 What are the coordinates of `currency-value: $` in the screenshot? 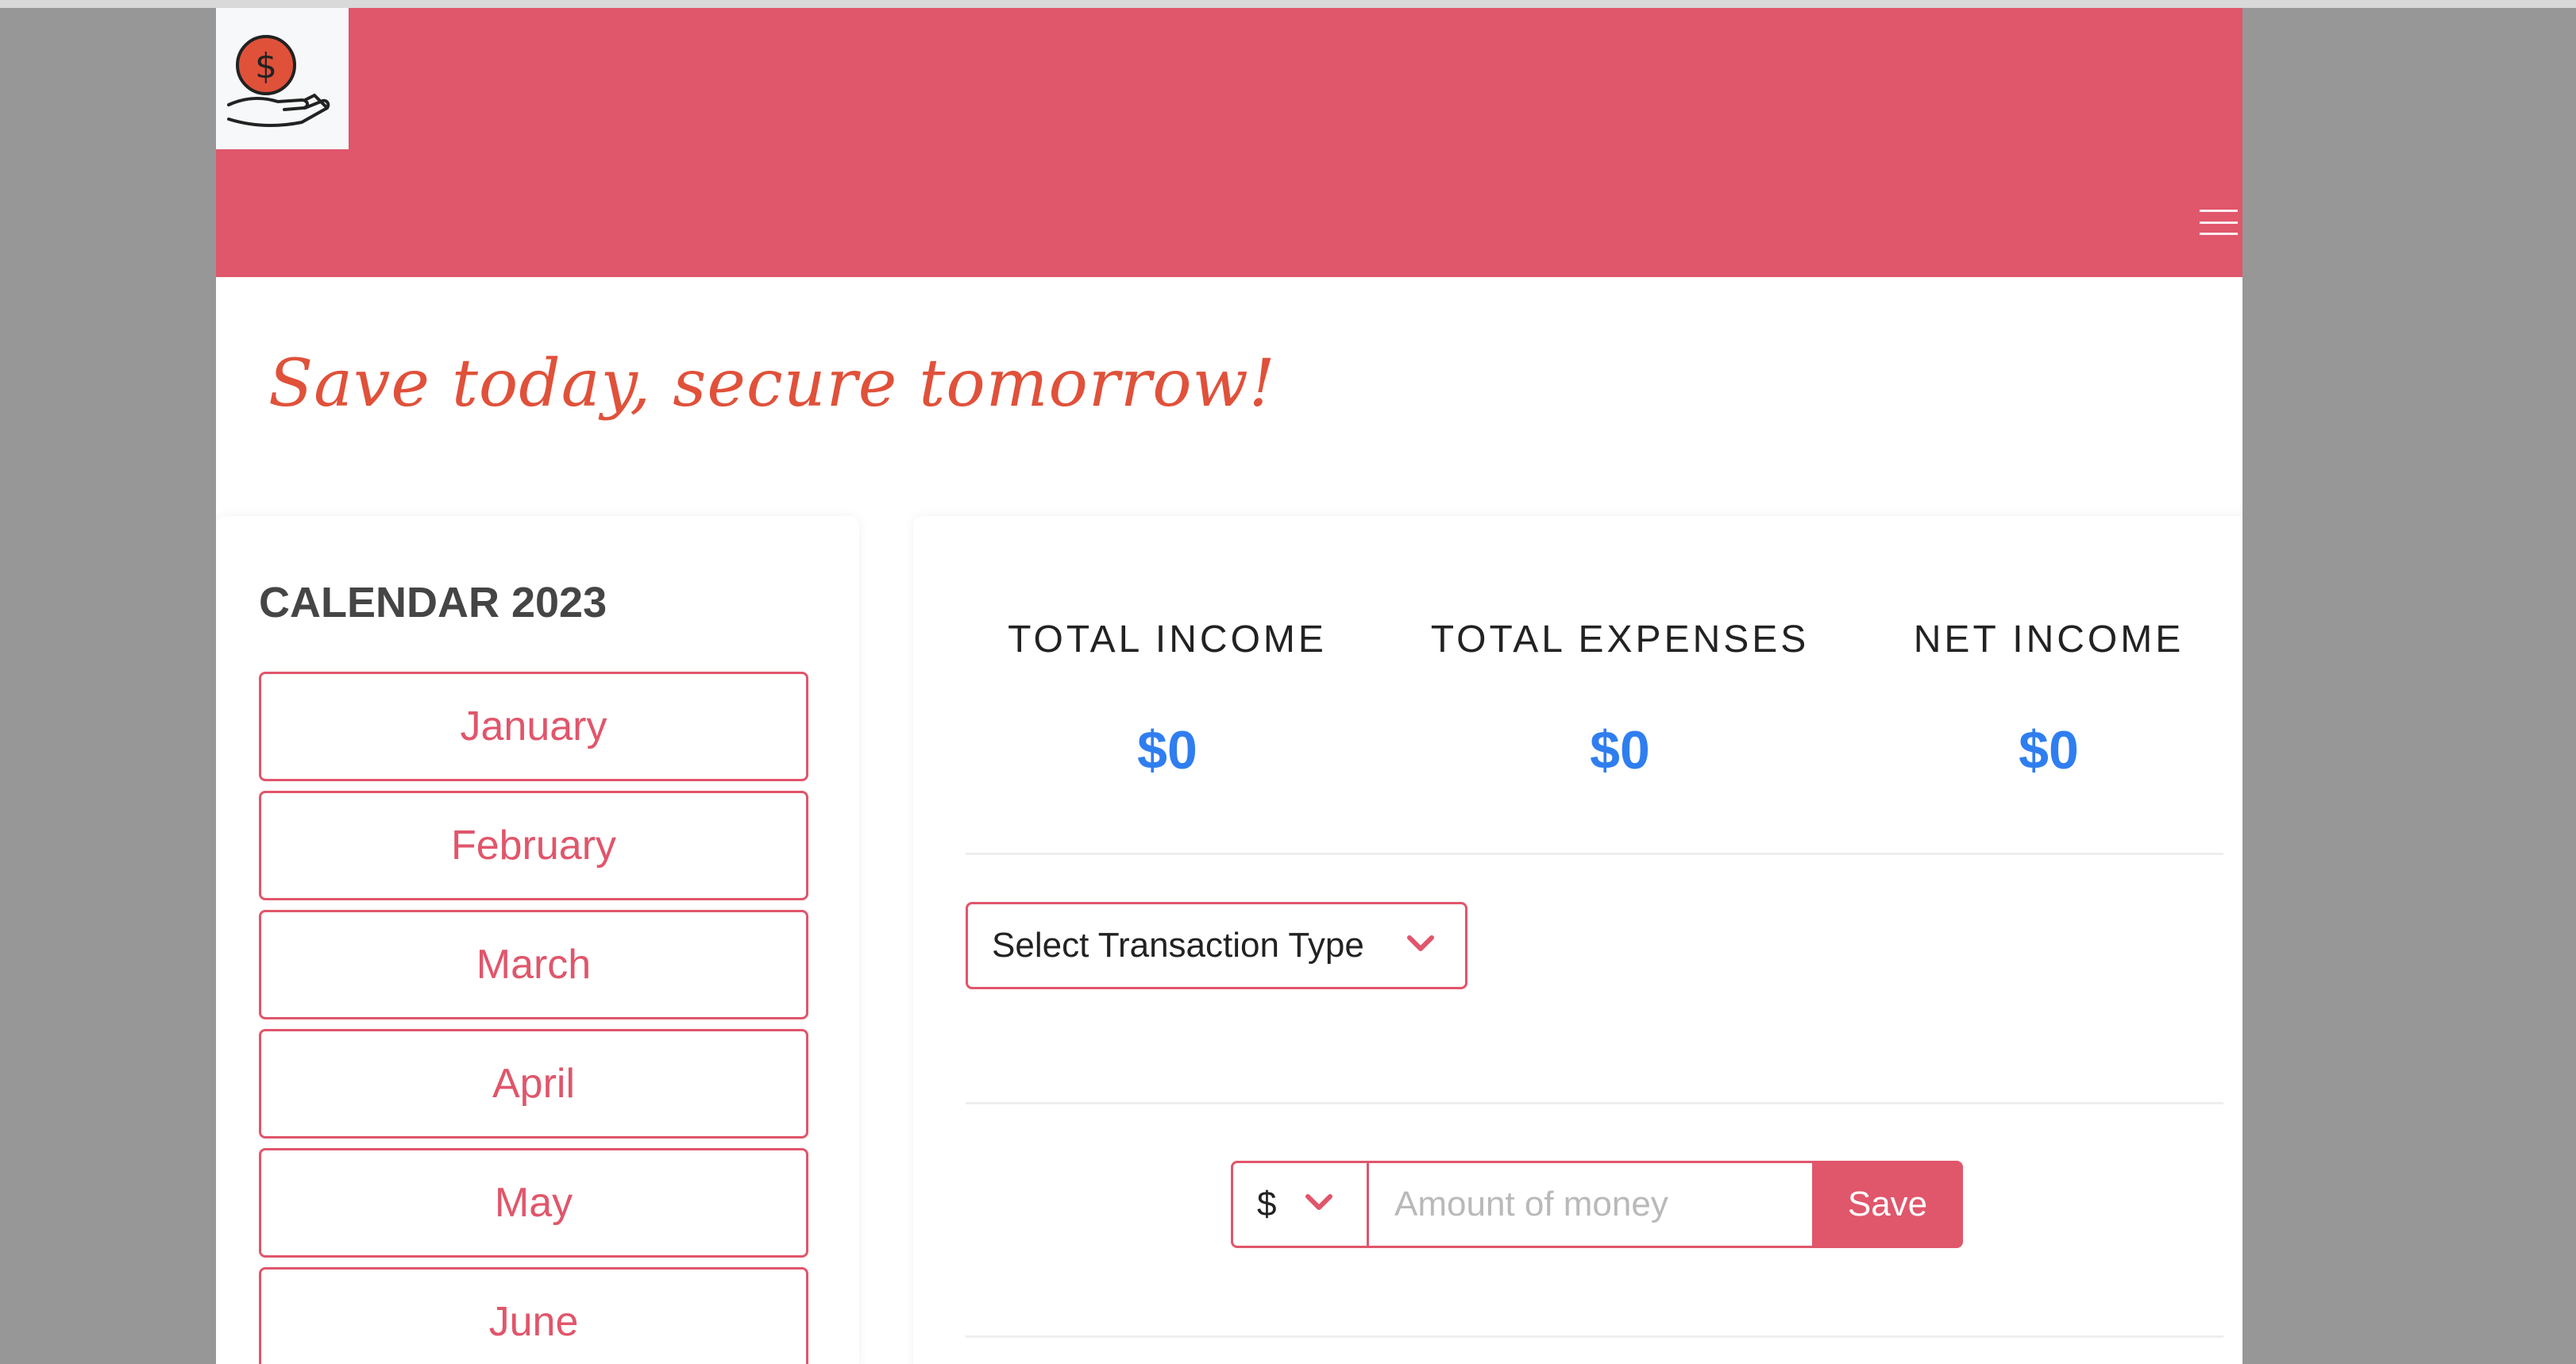 It's located at (1267, 1204).